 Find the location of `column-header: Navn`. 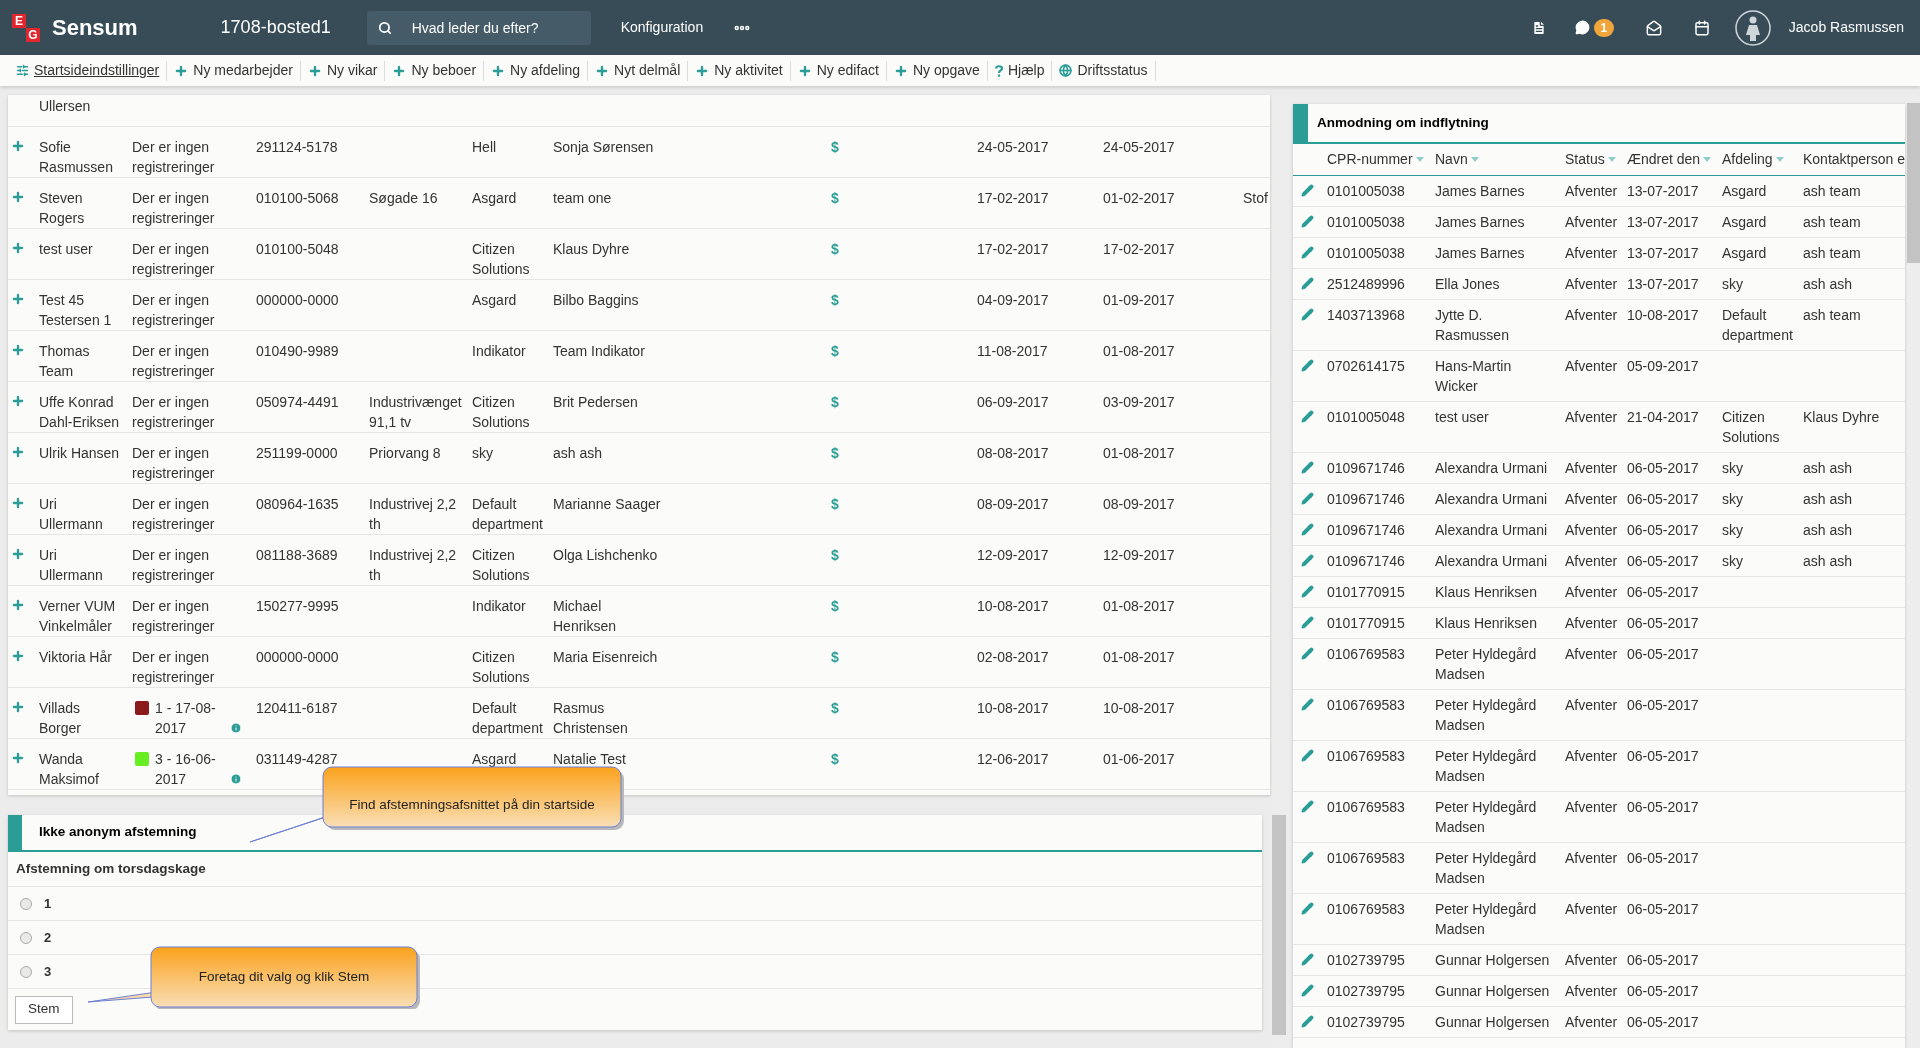

column-header: Navn is located at coordinates (1457, 159).